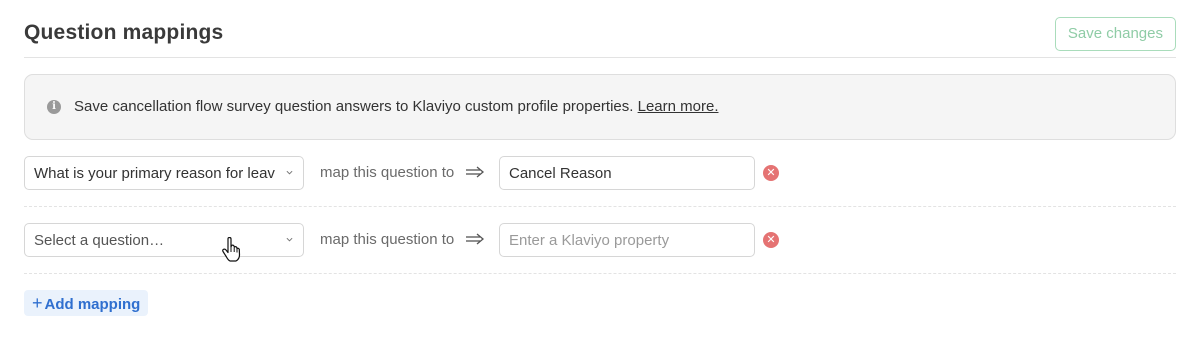  I want to click on question-select: What is your primary reason for leav, so click(164, 173).